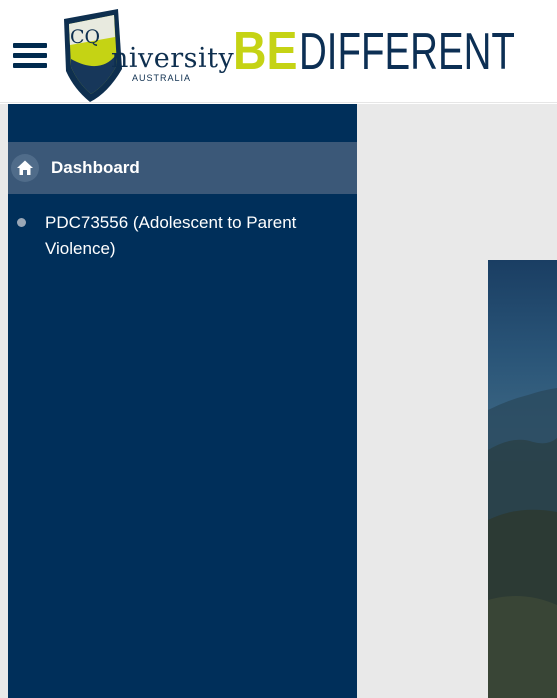 The width and height of the screenshot is (557, 698). What do you see at coordinates (522, 543) in the screenshot?
I see `mountain-landscape-image` at bounding box center [522, 543].